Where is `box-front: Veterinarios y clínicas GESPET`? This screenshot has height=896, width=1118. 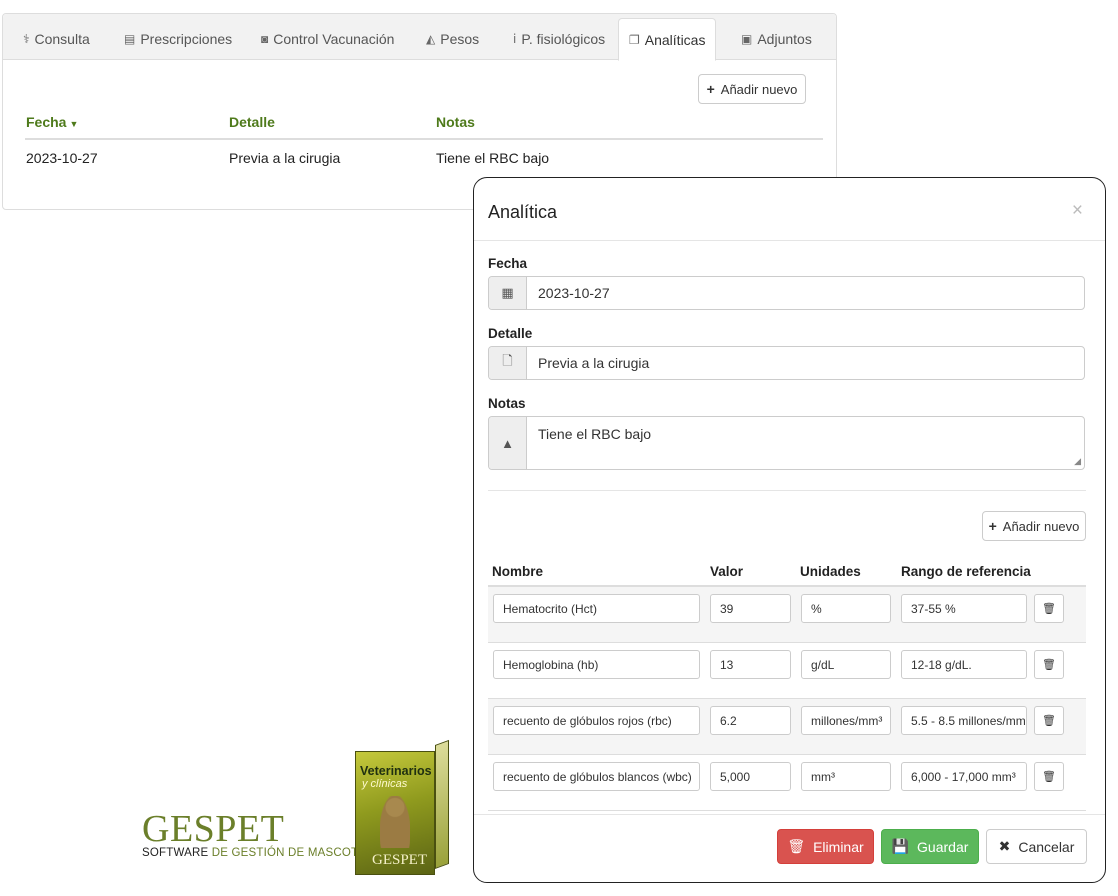 box-front: Veterinarios y clínicas GESPET is located at coordinates (395, 813).